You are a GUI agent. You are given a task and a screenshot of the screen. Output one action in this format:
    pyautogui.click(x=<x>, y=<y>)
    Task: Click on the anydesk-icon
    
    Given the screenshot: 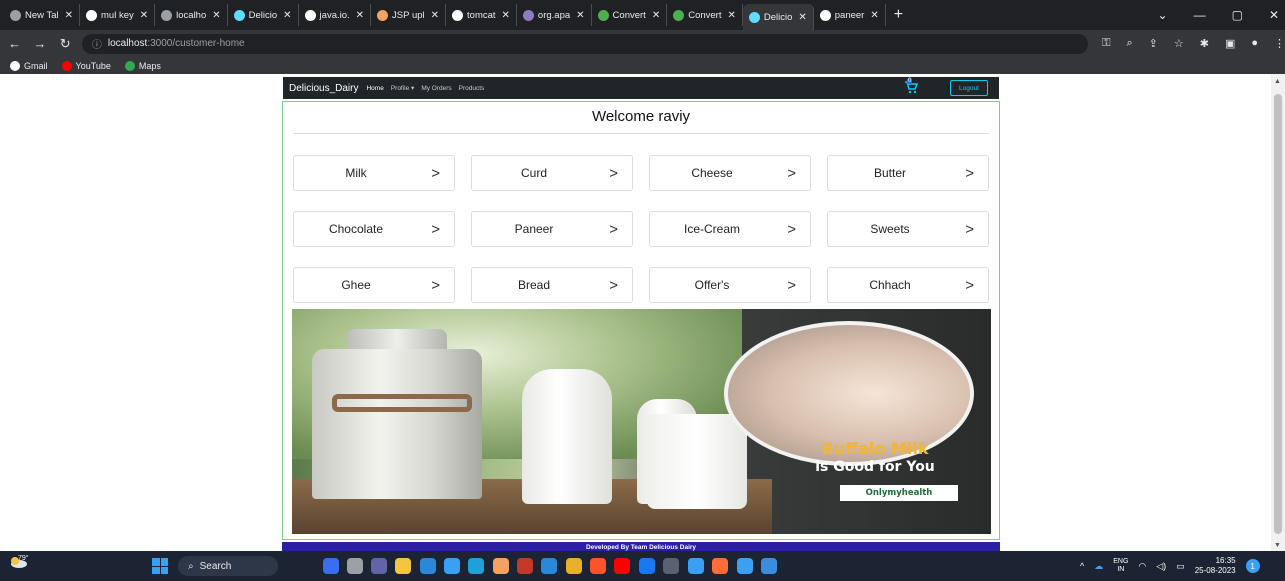 What is the action you would take?
    pyautogui.click(x=452, y=566)
    